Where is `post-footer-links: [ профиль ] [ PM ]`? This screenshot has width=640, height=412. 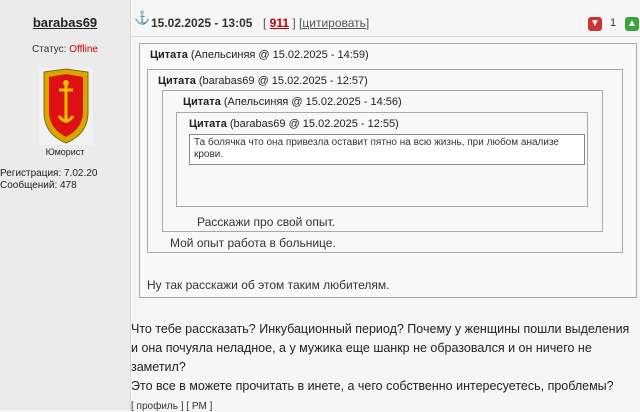
post-footer-links: [ профиль ] [ PM ] is located at coordinates (171, 406).